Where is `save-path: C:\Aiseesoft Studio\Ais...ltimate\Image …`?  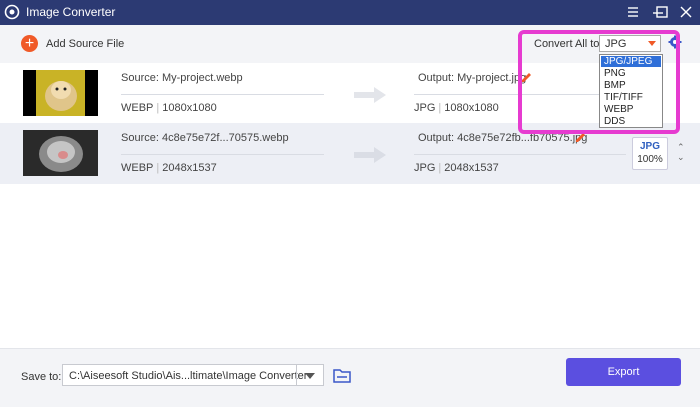 save-path: C:\Aiseesoft Studio\Ais...ltimate\Image … is located at coordinates (188, 376).